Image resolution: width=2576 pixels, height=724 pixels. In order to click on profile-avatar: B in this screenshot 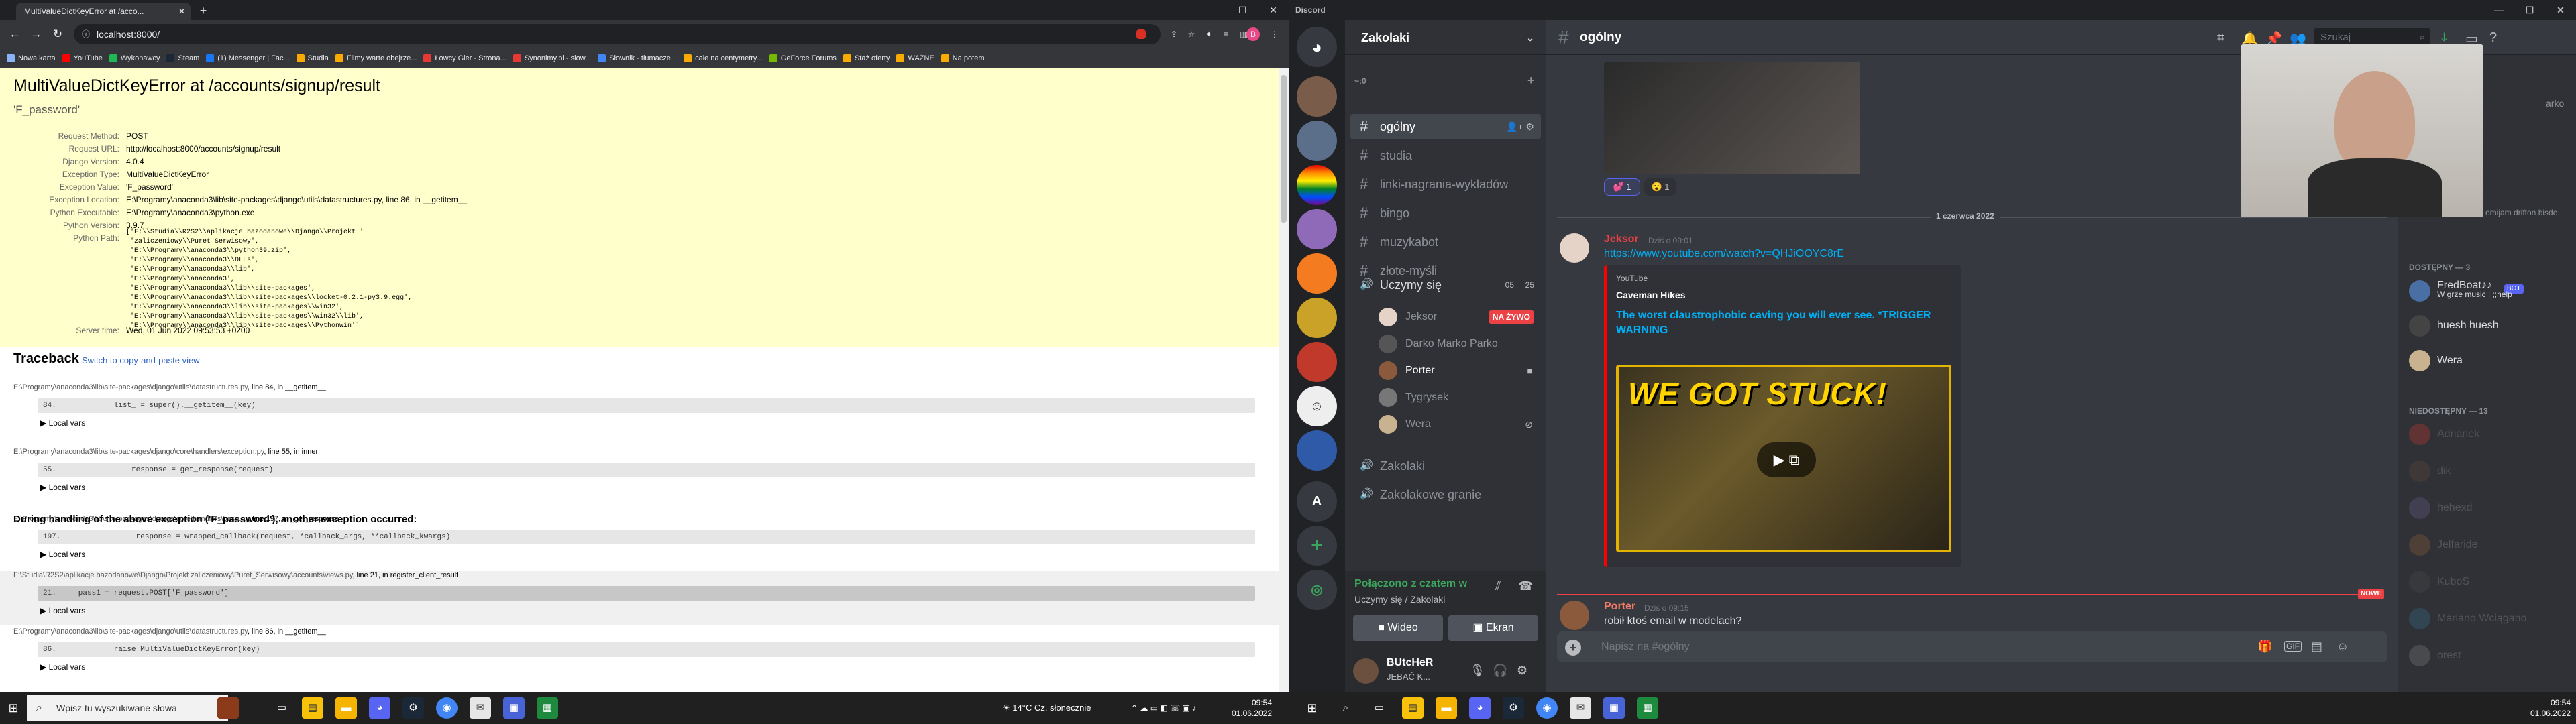, I will do `click(1253, 34)`.